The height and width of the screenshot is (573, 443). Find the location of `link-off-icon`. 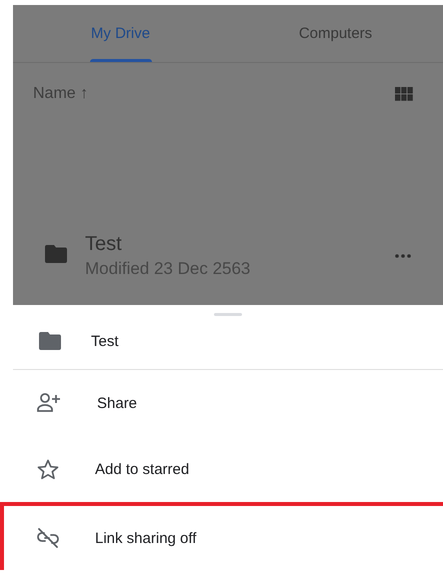

link-off-icon is located at coordinates (48, 538).